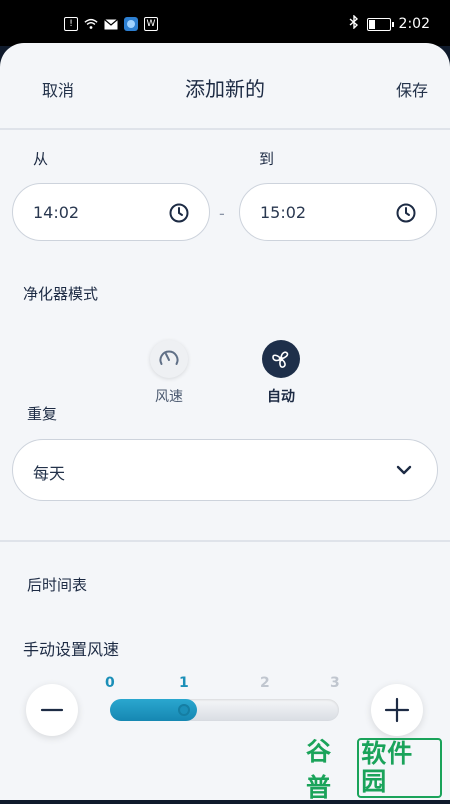 Image resolution: width=450 pixels, height=804 pixels. I want to click on section-divider, so click(225, 541).